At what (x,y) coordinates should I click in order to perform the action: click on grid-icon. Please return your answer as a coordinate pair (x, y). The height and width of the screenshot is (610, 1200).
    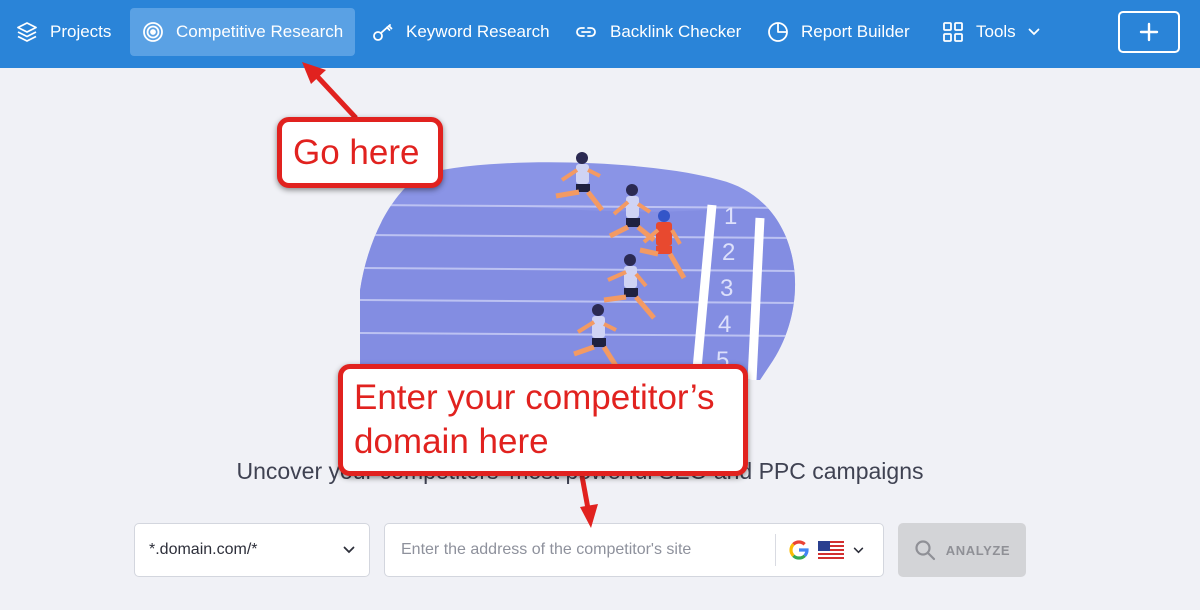
    Looking at the image, I should click on (953, 32).